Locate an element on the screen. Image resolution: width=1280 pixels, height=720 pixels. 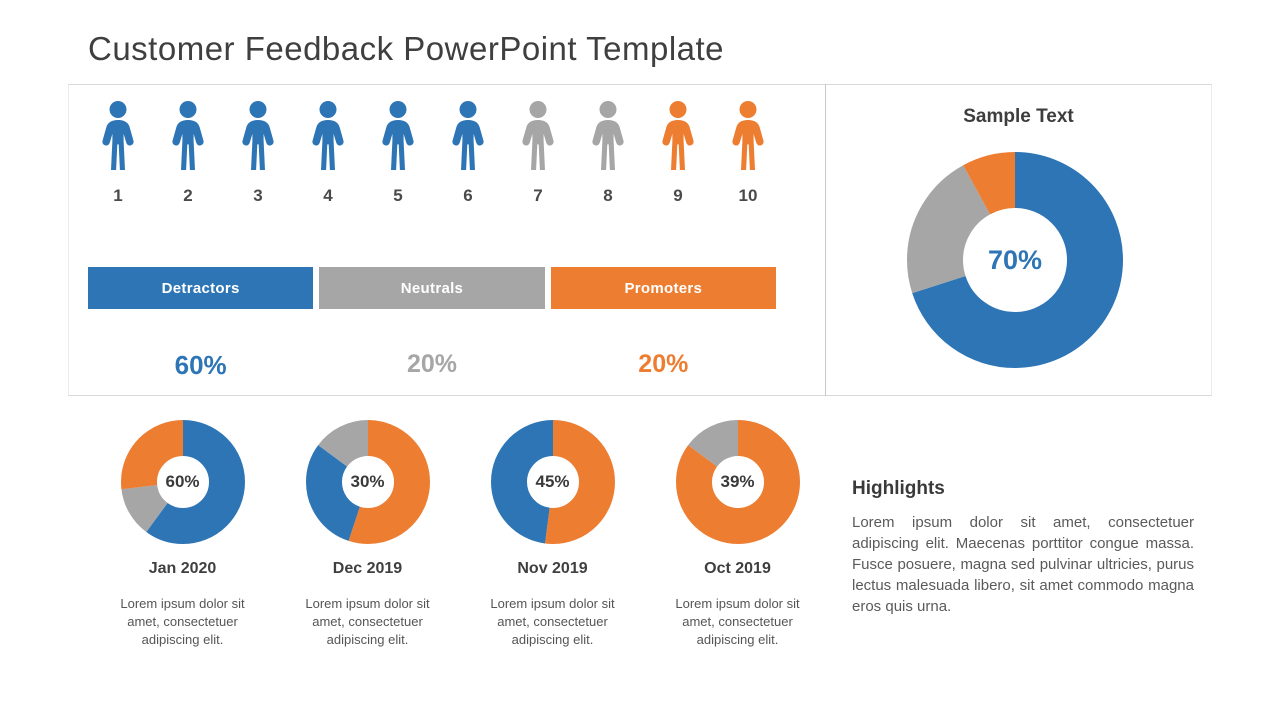
person-scale-number: 5 is located at coordinates (398, 195).